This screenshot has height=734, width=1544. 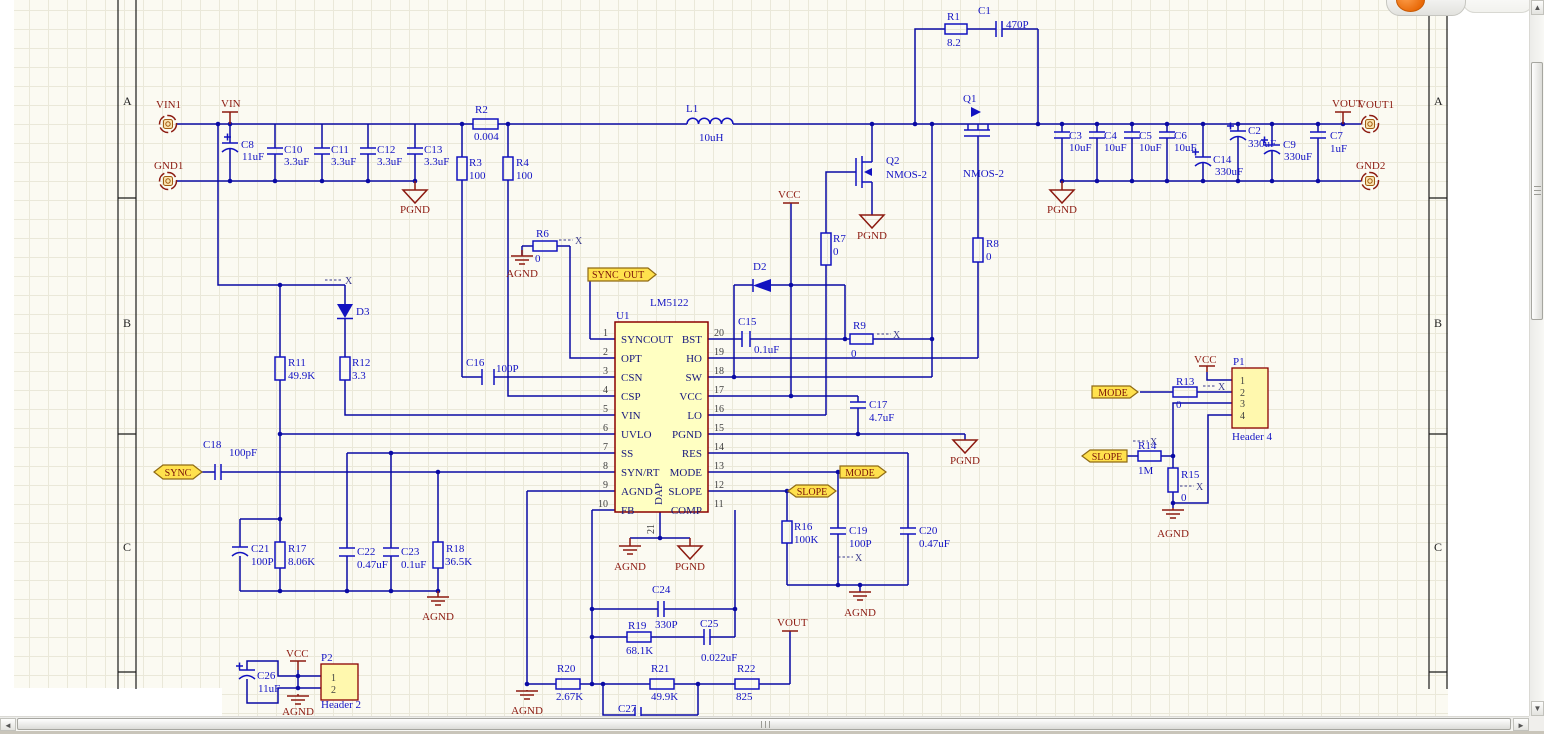 I want to click on svg-text: 3.3uF, so click(x=389, y=162).